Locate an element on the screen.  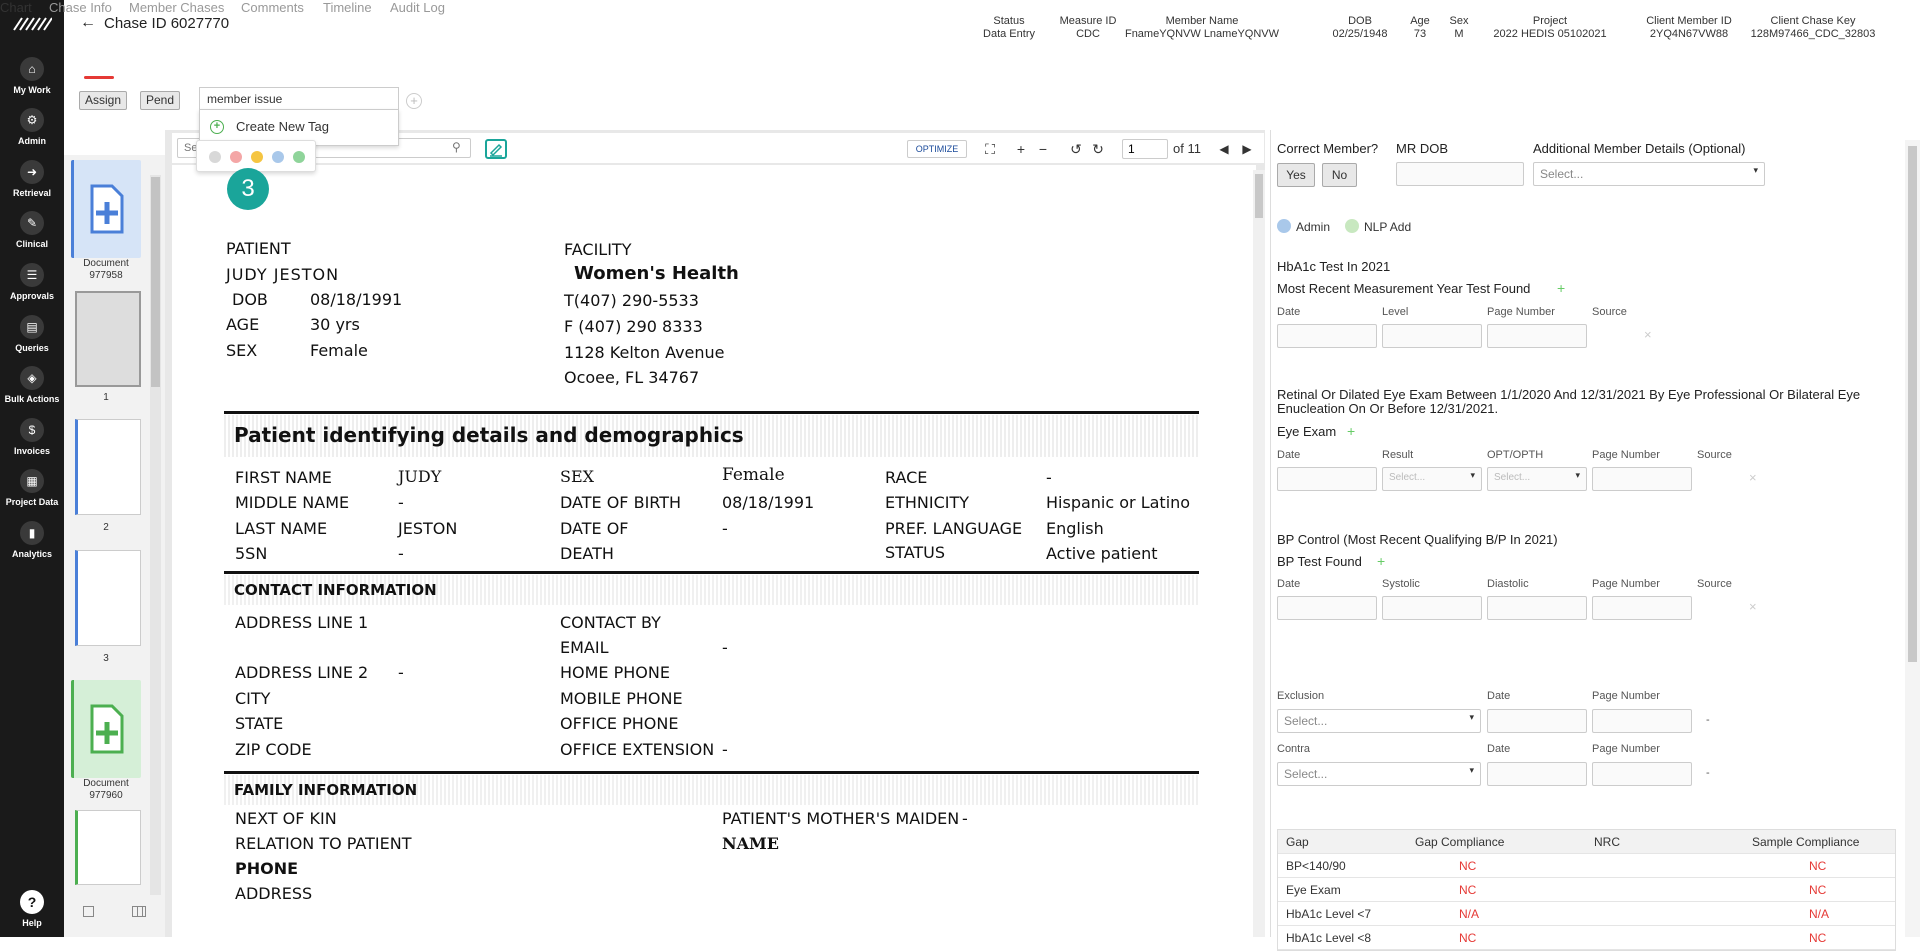
eye-page-input is located at coordinates (1642, 479).